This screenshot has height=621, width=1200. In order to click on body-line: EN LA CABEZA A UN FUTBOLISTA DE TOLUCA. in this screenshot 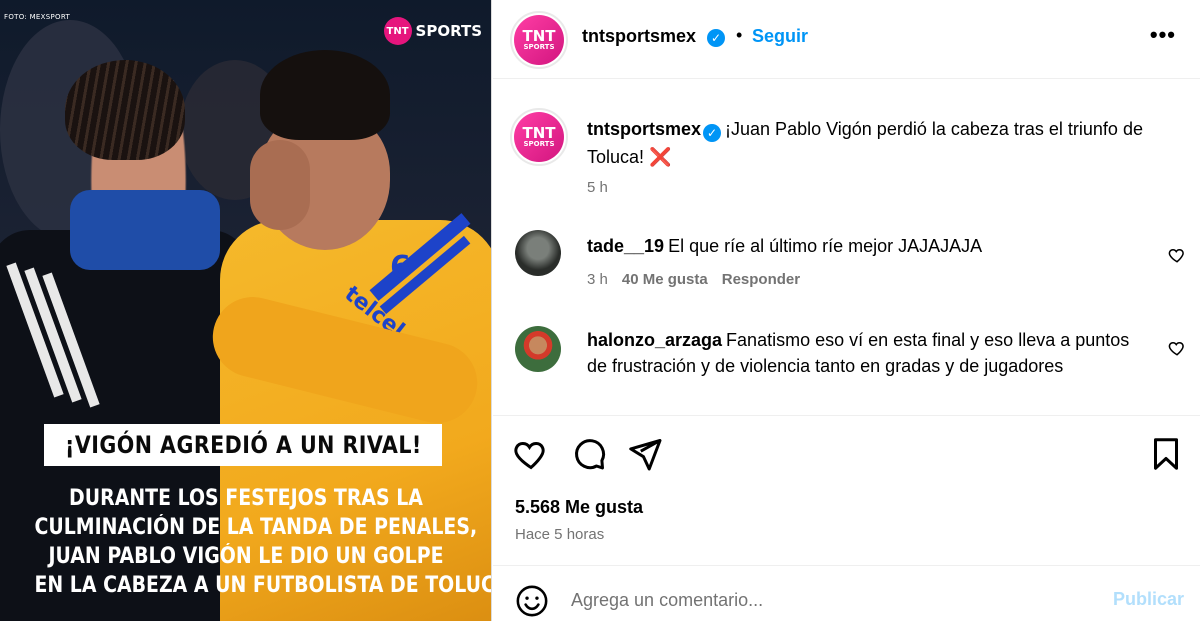, I will do `click(263, 585)`.